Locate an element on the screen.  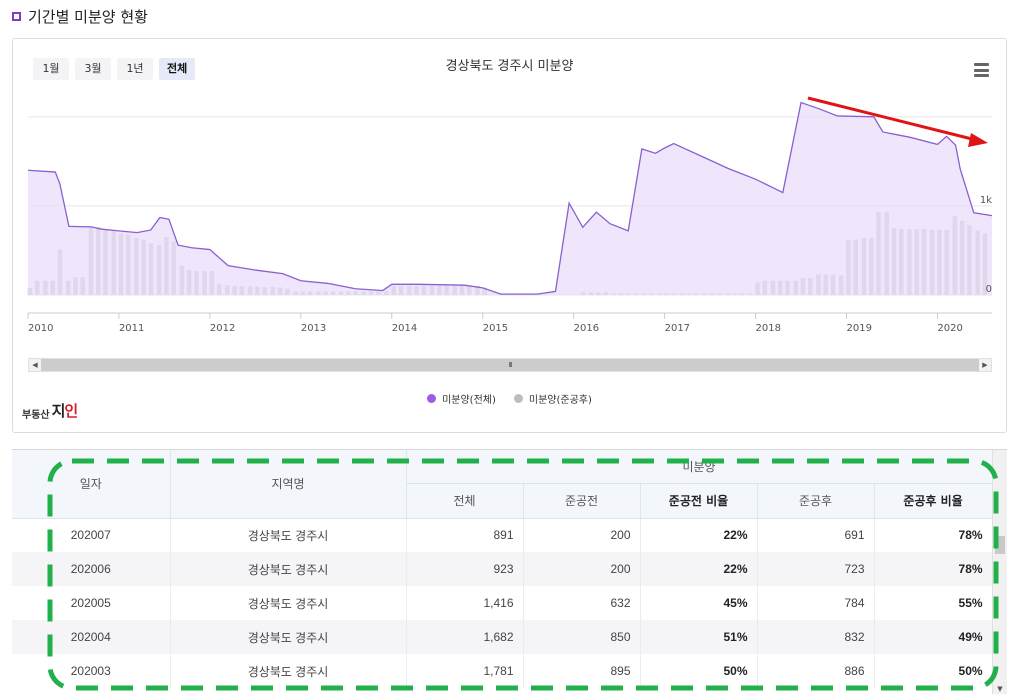
scroll-grip-icon: III is located at coordinates (510, 365).